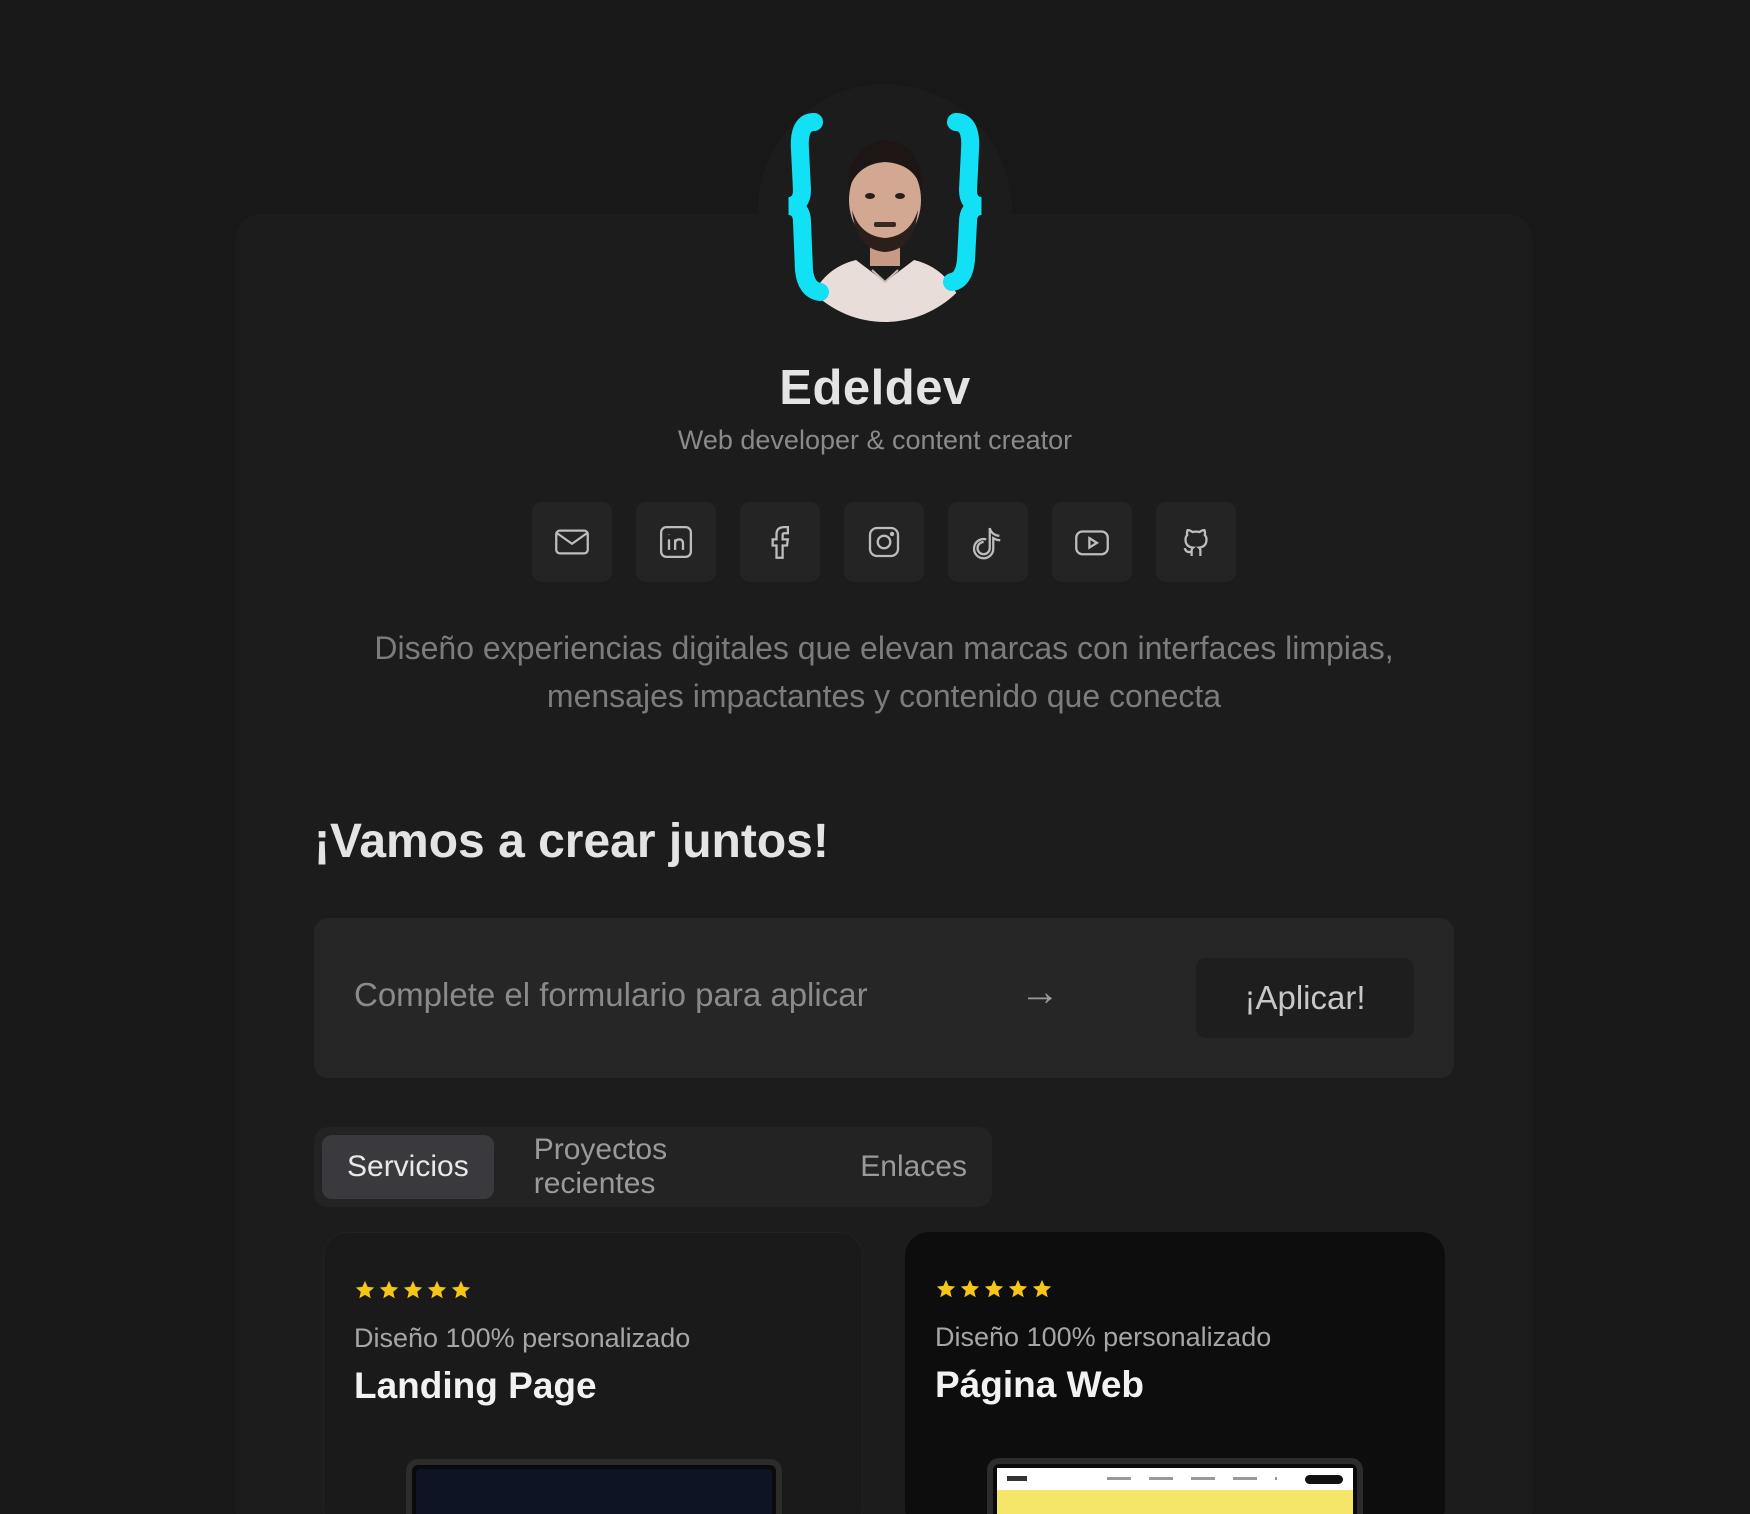 The image size is (1750, 1514). What do you see at coordinates (875, 388) in the screenshot?
I see `profile-name: Edeldev` at bounding box center [875, 388].